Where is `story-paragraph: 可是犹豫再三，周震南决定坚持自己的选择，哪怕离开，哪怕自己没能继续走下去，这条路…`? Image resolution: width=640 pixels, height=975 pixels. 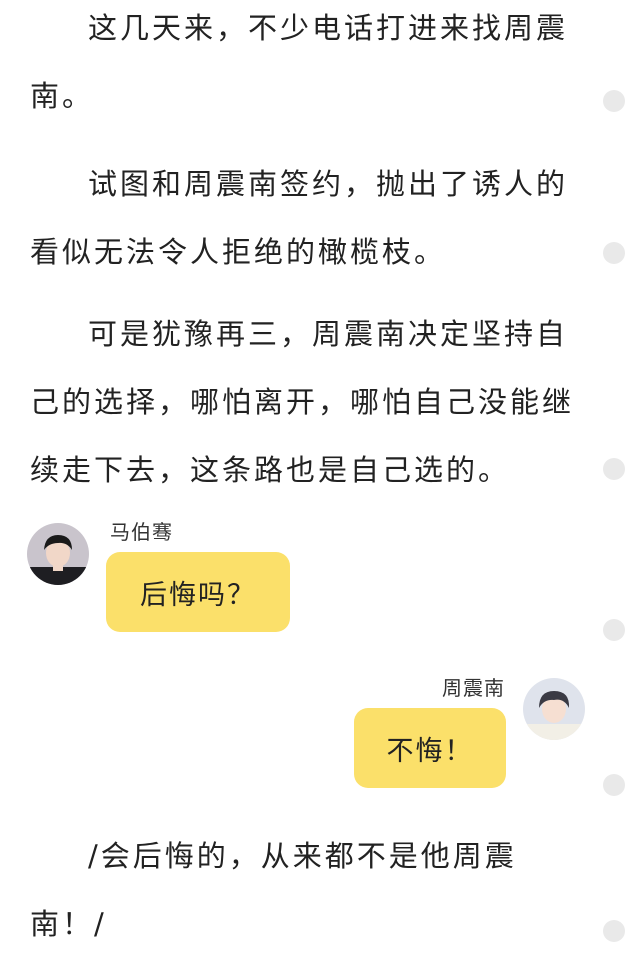
story-paragraph: 可是犹豫再三，周震南决定坚持自己的选择，哪怕离开，哪怕自己没能继续走下去，这条路… is located at coordinates (302, 402).